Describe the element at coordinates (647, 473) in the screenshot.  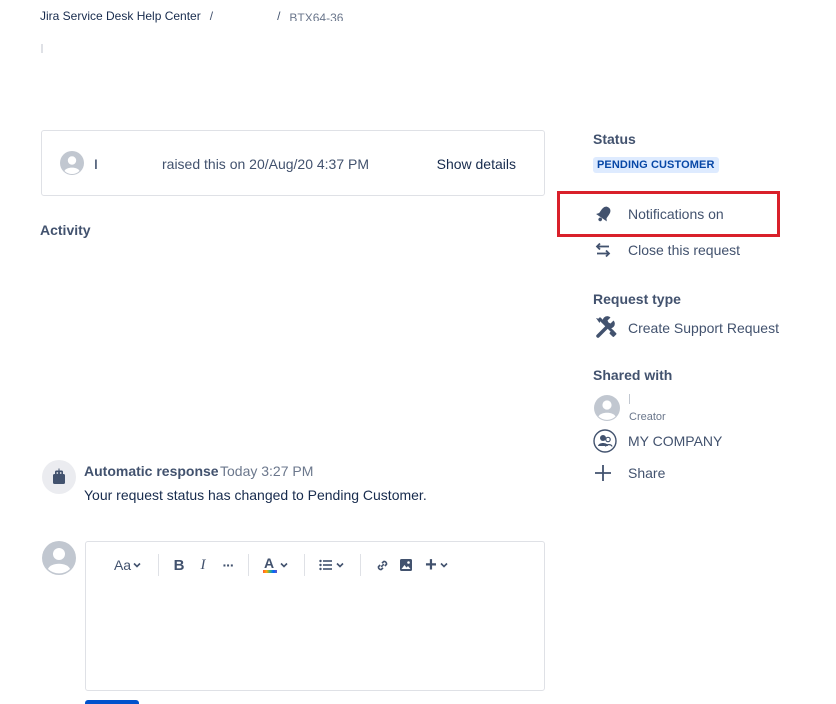
I see `share-label: Share` at that location.